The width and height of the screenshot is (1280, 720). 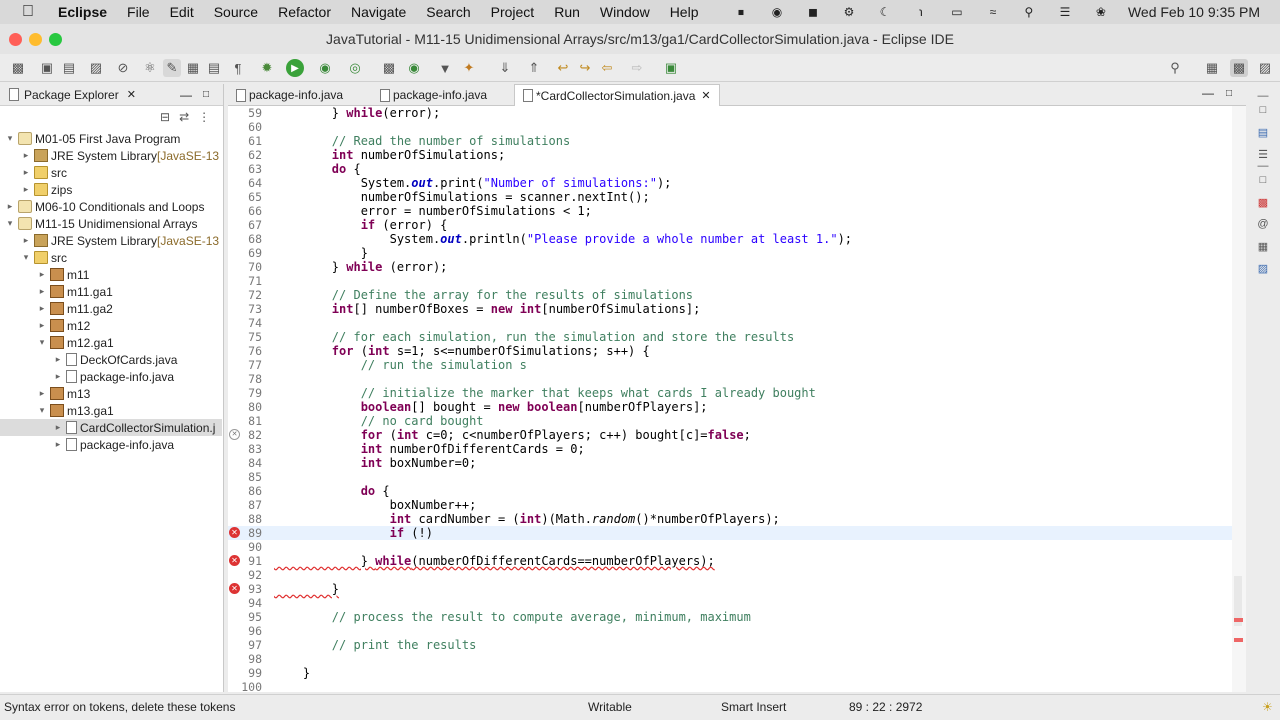 I want to click on console-view-icon: ▨, so click(x=1263, y=268).